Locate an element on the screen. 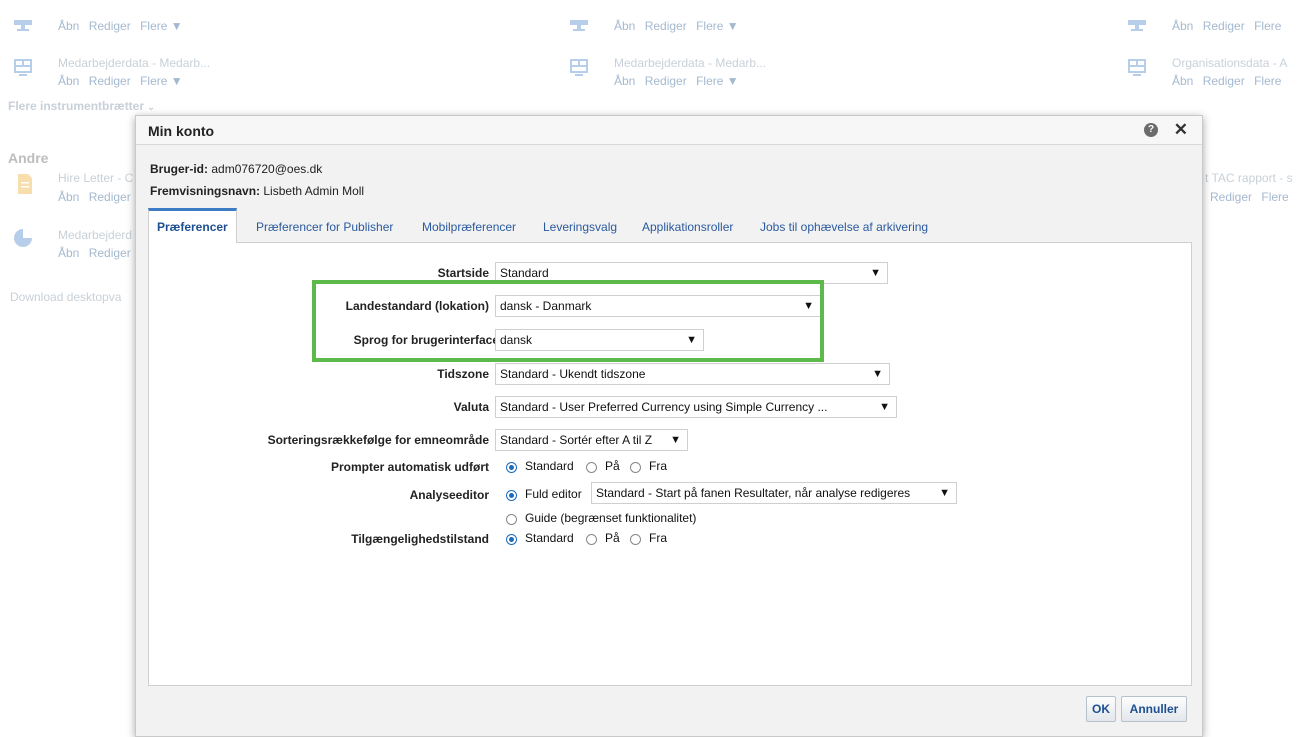 This screenshot has height=737, width=1298. close-icon: ✕ is located at coordinates (1181, 130).